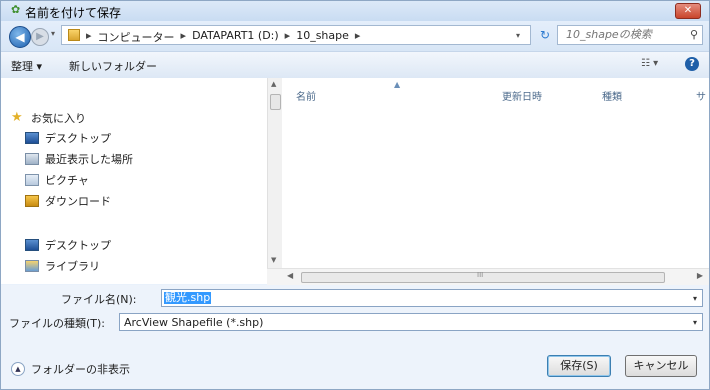 The height and width of the screenshot is (390, 710). Describe the element at coordinates (273, 260) in the screenshot. I see `scroll-down-icon: ▼` at that location.